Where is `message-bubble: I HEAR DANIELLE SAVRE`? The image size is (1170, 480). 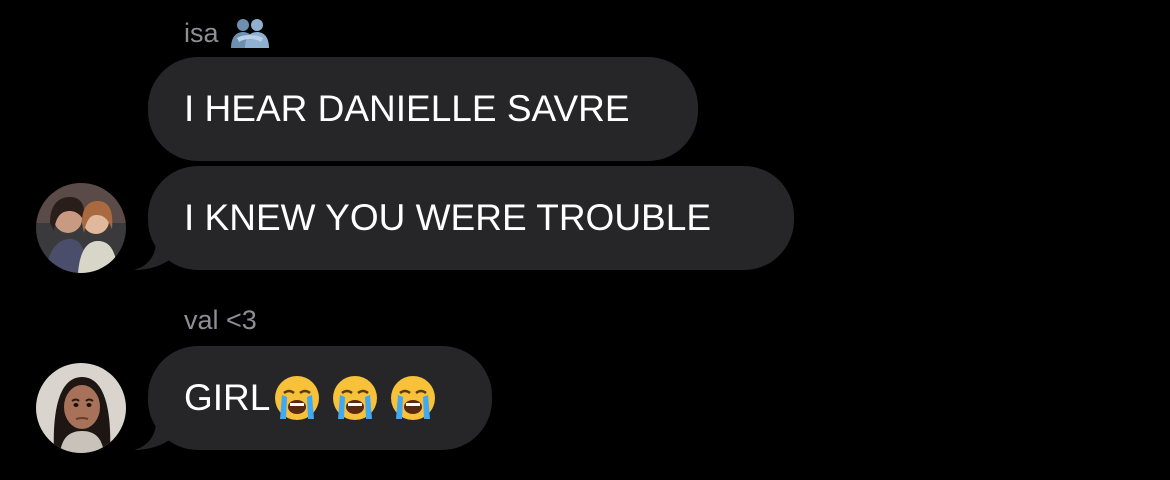 message-bubble: I HEAR DANIELLE SAVRE is located at coordinates (423, 109).